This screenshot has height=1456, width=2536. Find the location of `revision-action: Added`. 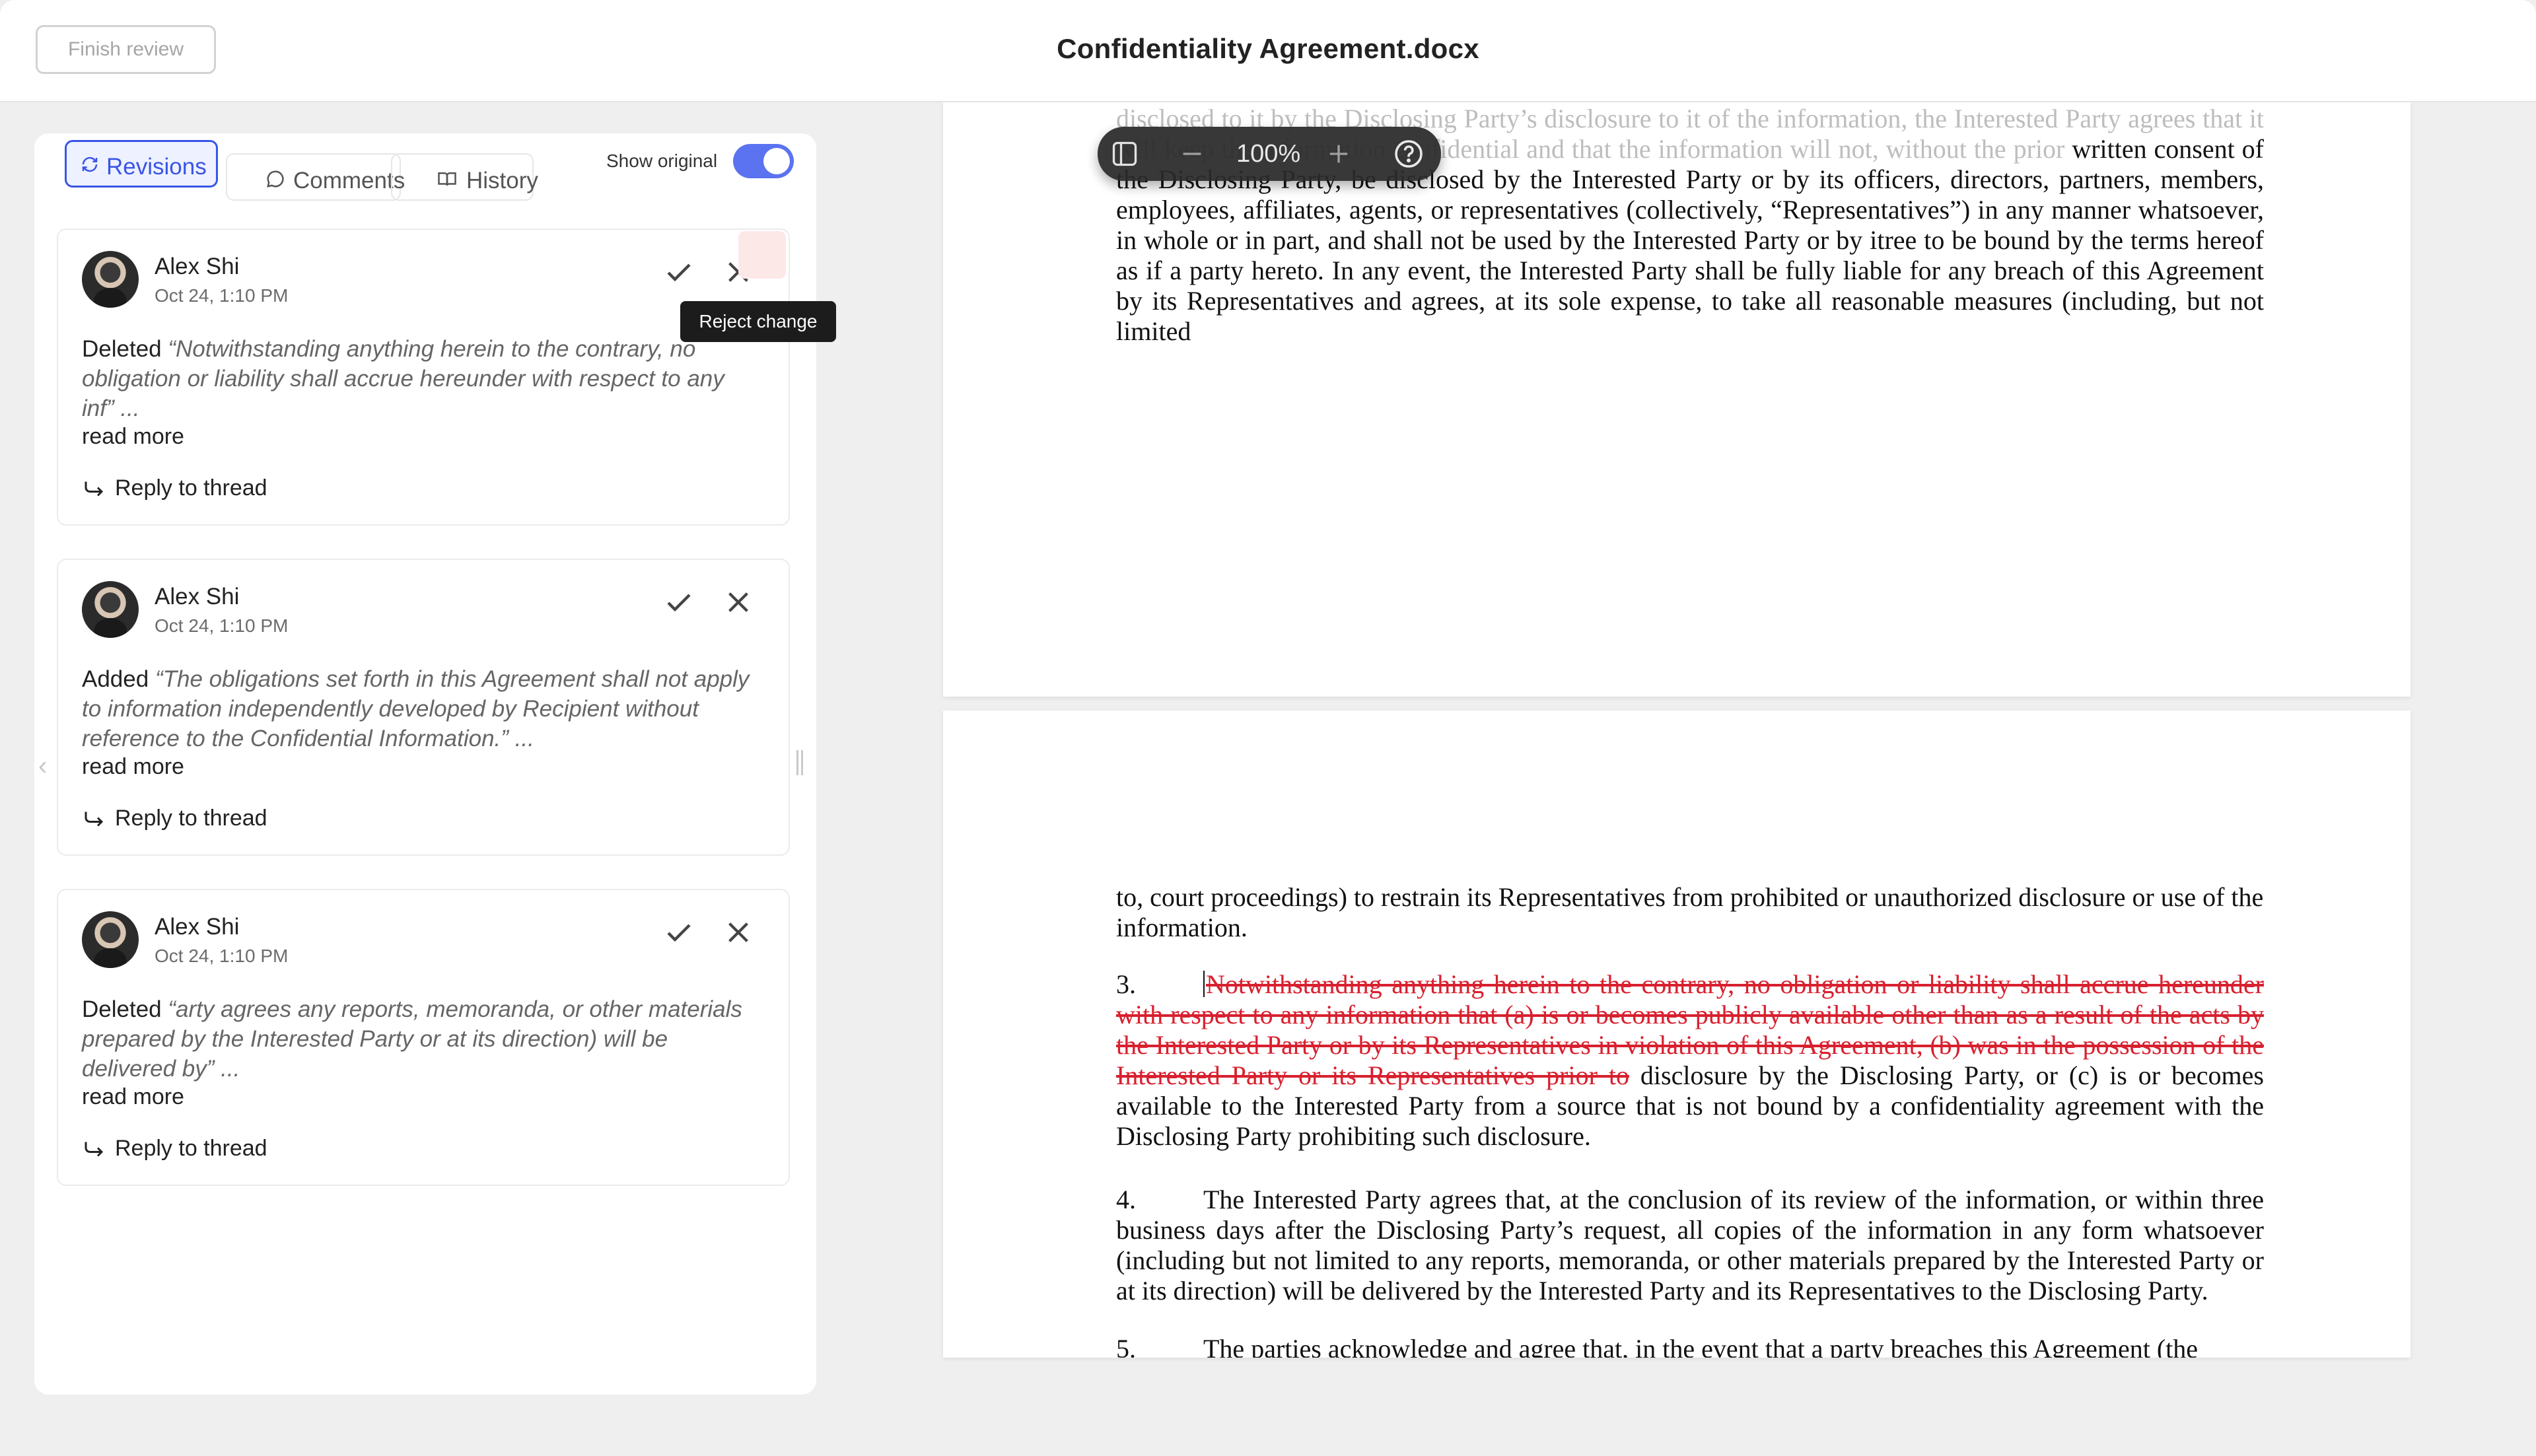

revision-action: Added is located at coordinates (115, 679).